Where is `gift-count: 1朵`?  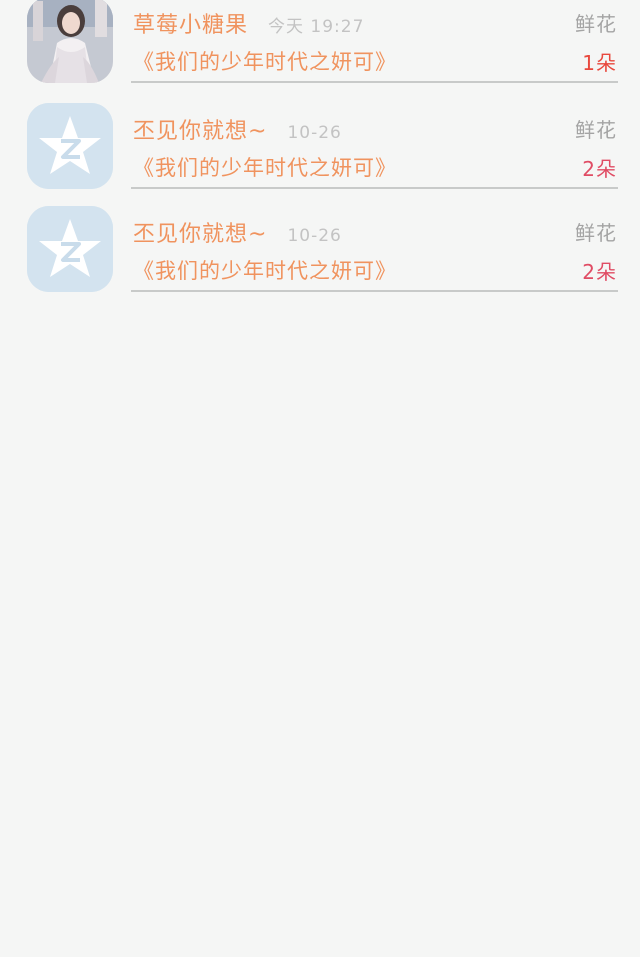 gift-count: 1朵 is located at coordinates (599, 63).